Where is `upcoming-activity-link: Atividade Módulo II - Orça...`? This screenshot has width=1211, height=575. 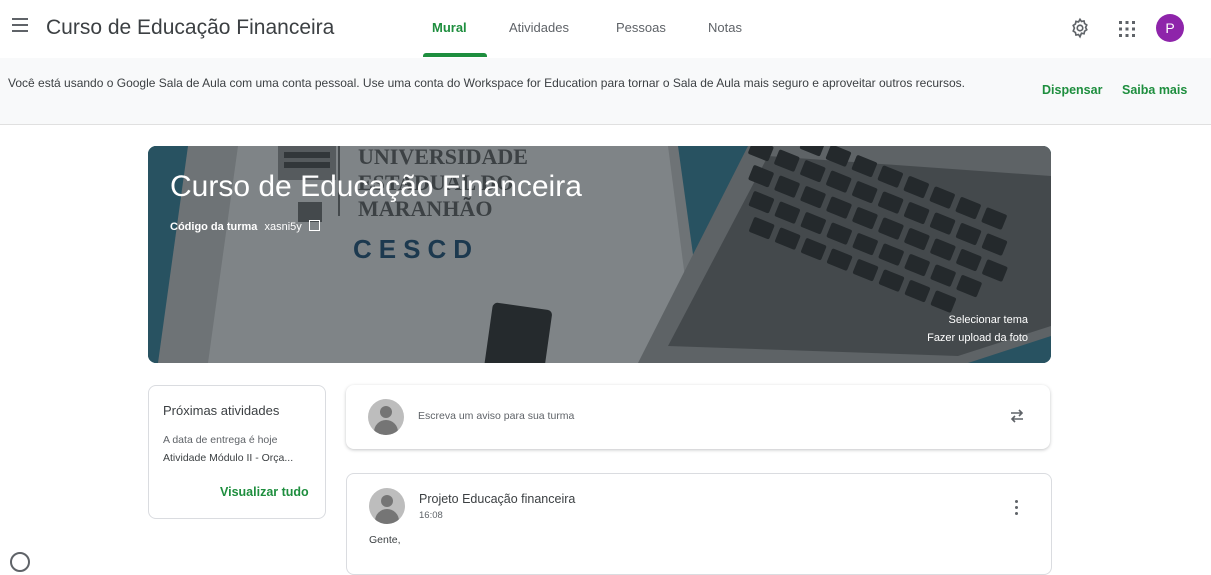
upcoming-activity-link: Atividade Módulo II - Orça... is located at coordinates (228, 458).